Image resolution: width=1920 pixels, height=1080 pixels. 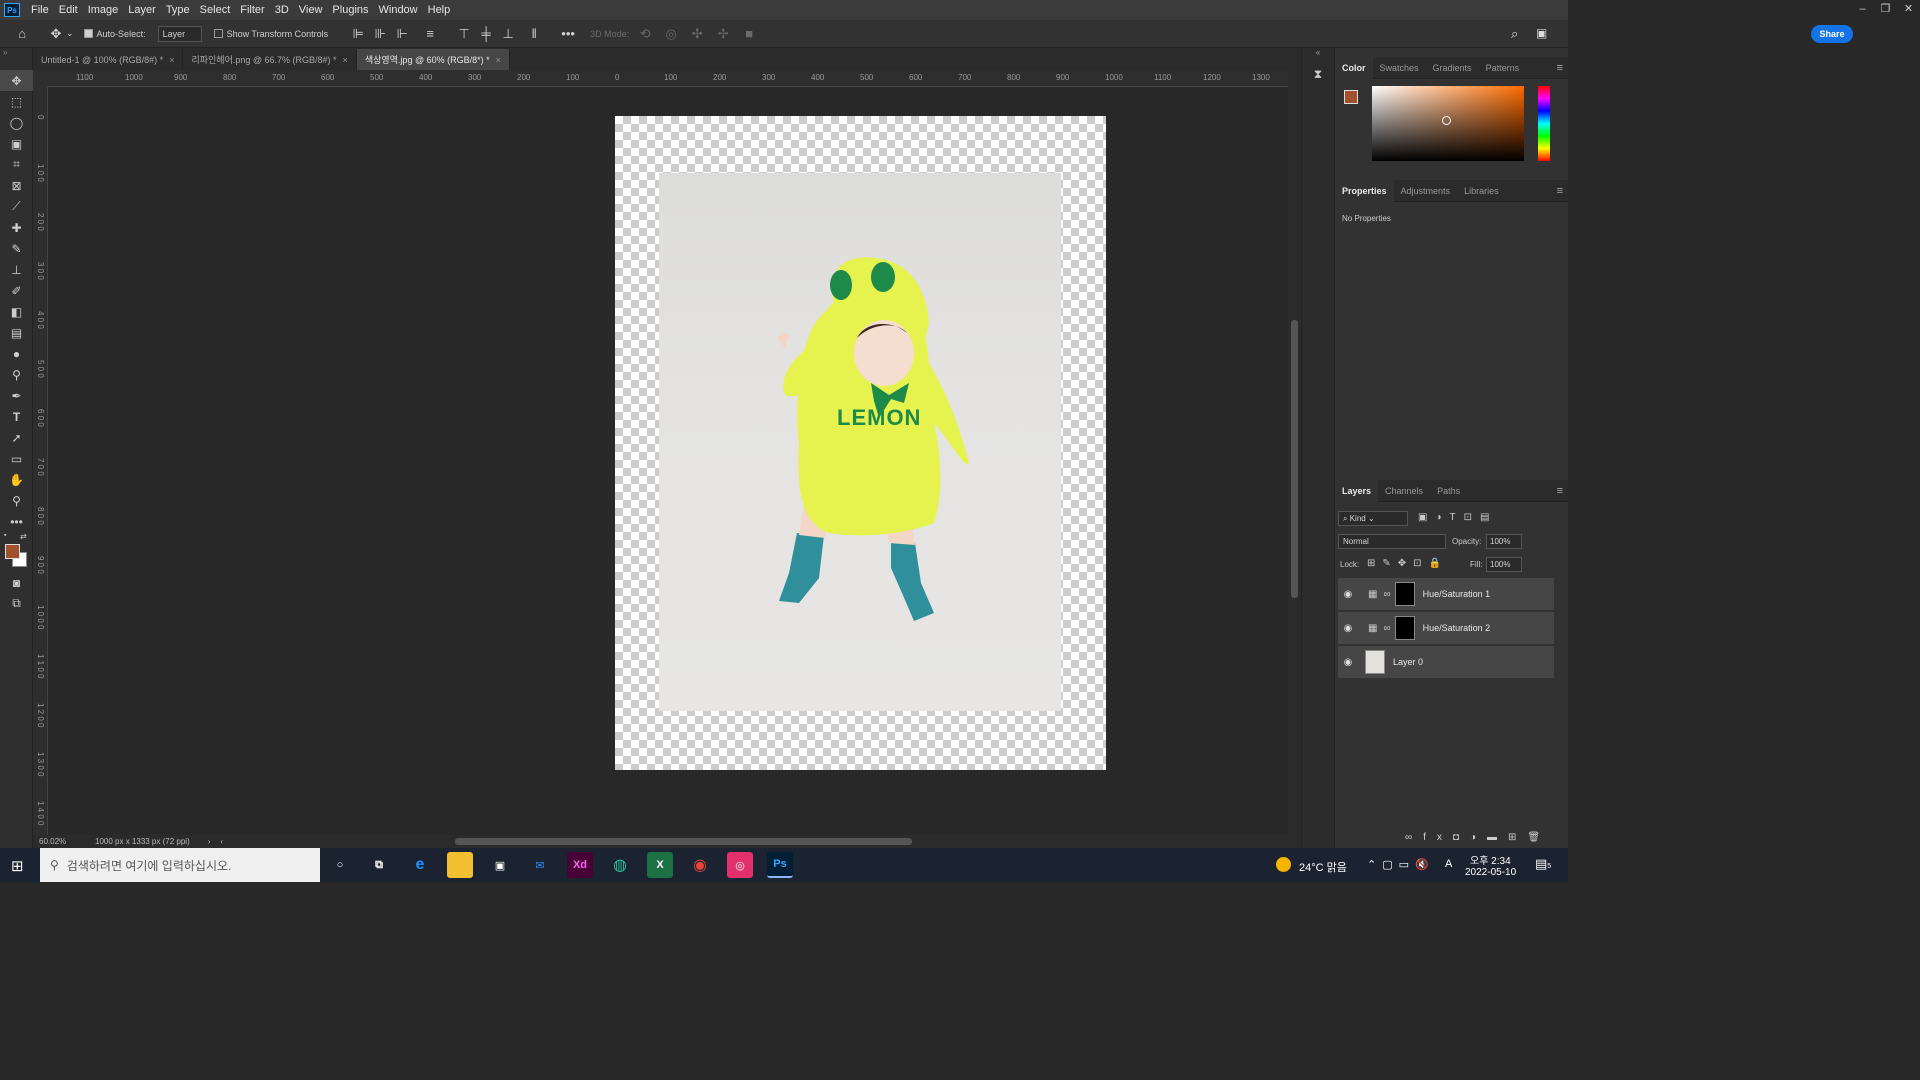 I want to click on opacity-input: 100%, so click(x=1504, y=541).